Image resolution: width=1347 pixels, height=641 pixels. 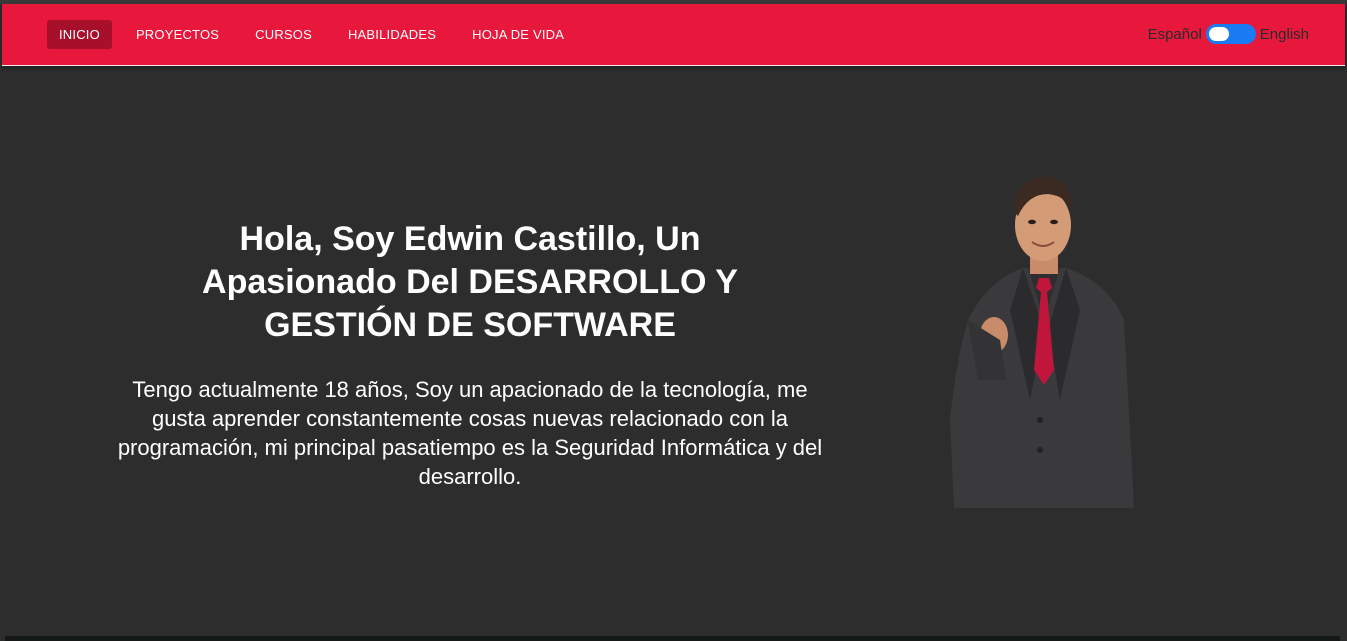 What do you see at coordinates (672, 638) in the screenshot?
I see `next-section-edge` at bounding box center [672, 638].